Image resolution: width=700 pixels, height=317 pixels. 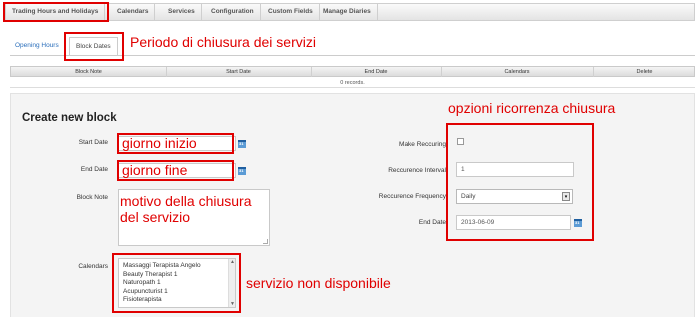 What do you see at coordinates (417, 170) in the screenshot?
I see `recurrence-interval-label: Reccurence Interval` at bounding box center [417, 170].